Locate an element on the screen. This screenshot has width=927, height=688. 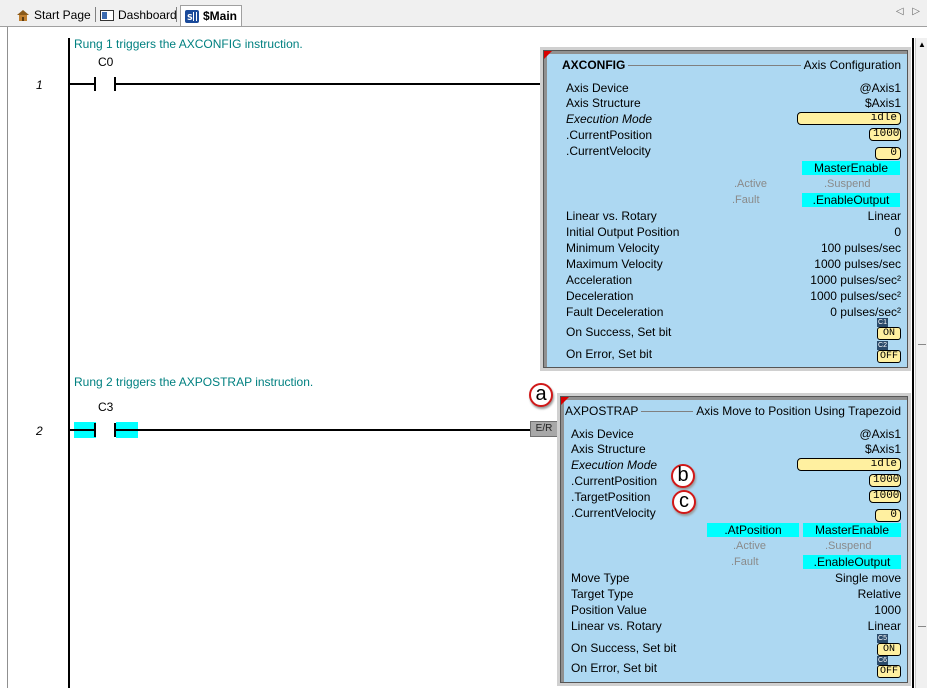
param-label: Target Type is located at coordinates (602, 594).